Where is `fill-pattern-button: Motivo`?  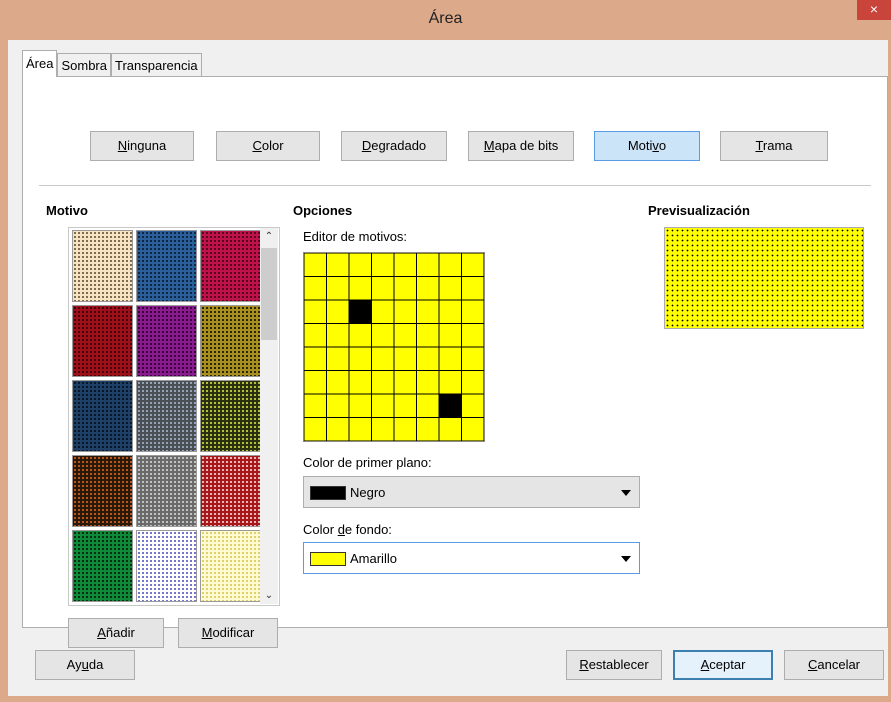
fill-pattern-button: Motivo is located at coordinates (647, 146).